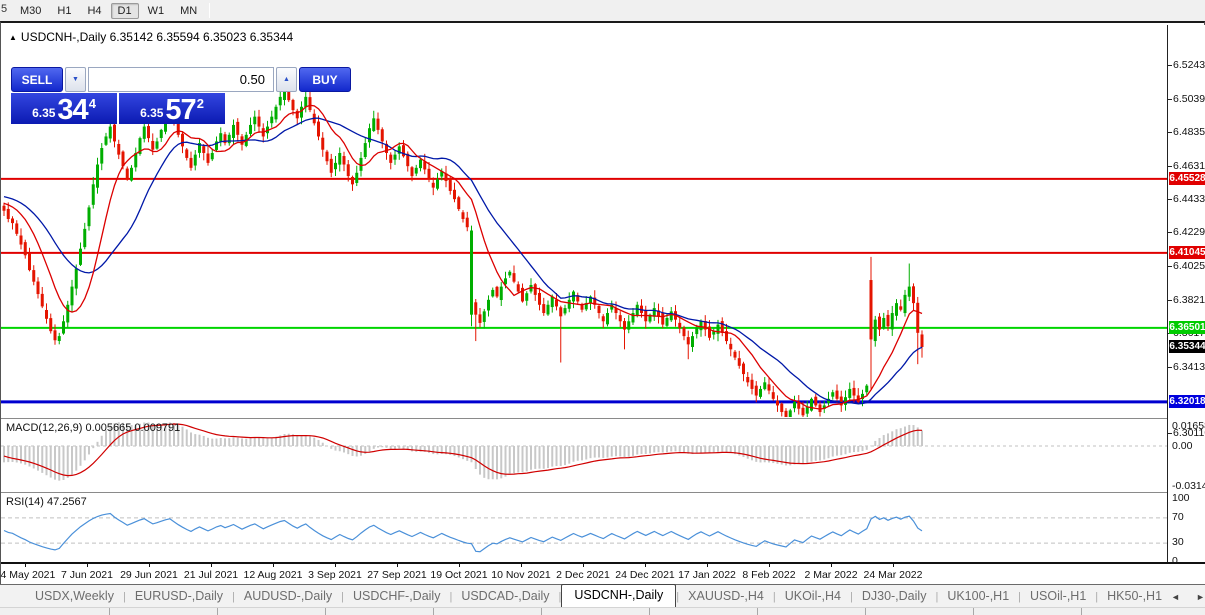 The width and height of the screenshot is (1205, 615). I want to click on chart-tab-uk100-h1: UK100-,H1, so click(978, 596).